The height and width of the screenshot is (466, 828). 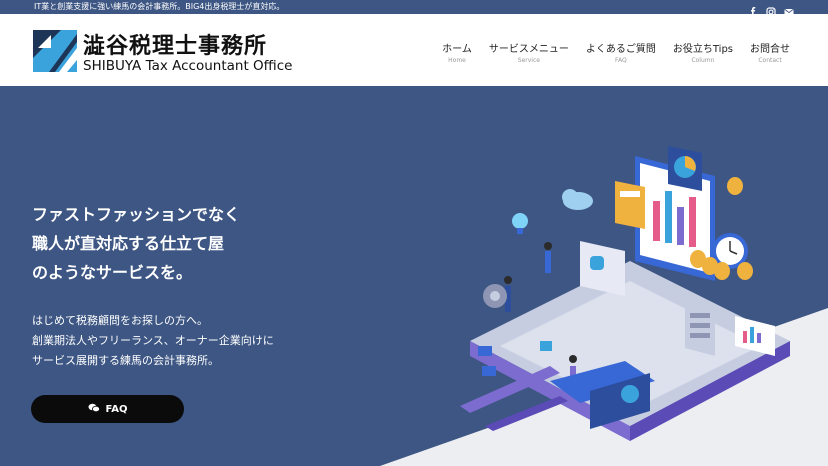 What do you see at coordinates (753, 9) in the screenshot?
I see `facebook-icon` at bounding box center [753, 9].